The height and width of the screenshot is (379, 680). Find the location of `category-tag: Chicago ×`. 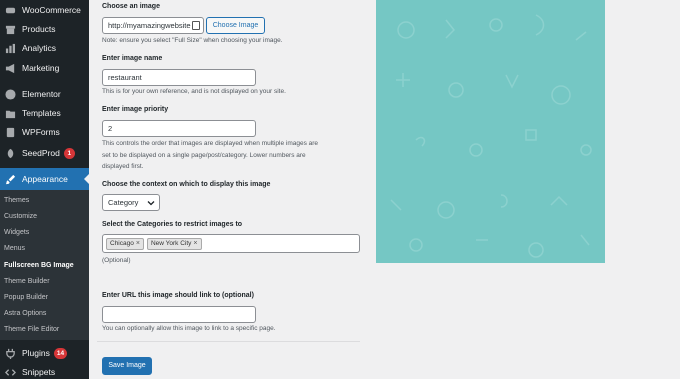

category-tag: Chicago × is located at coordinates (125, 243).